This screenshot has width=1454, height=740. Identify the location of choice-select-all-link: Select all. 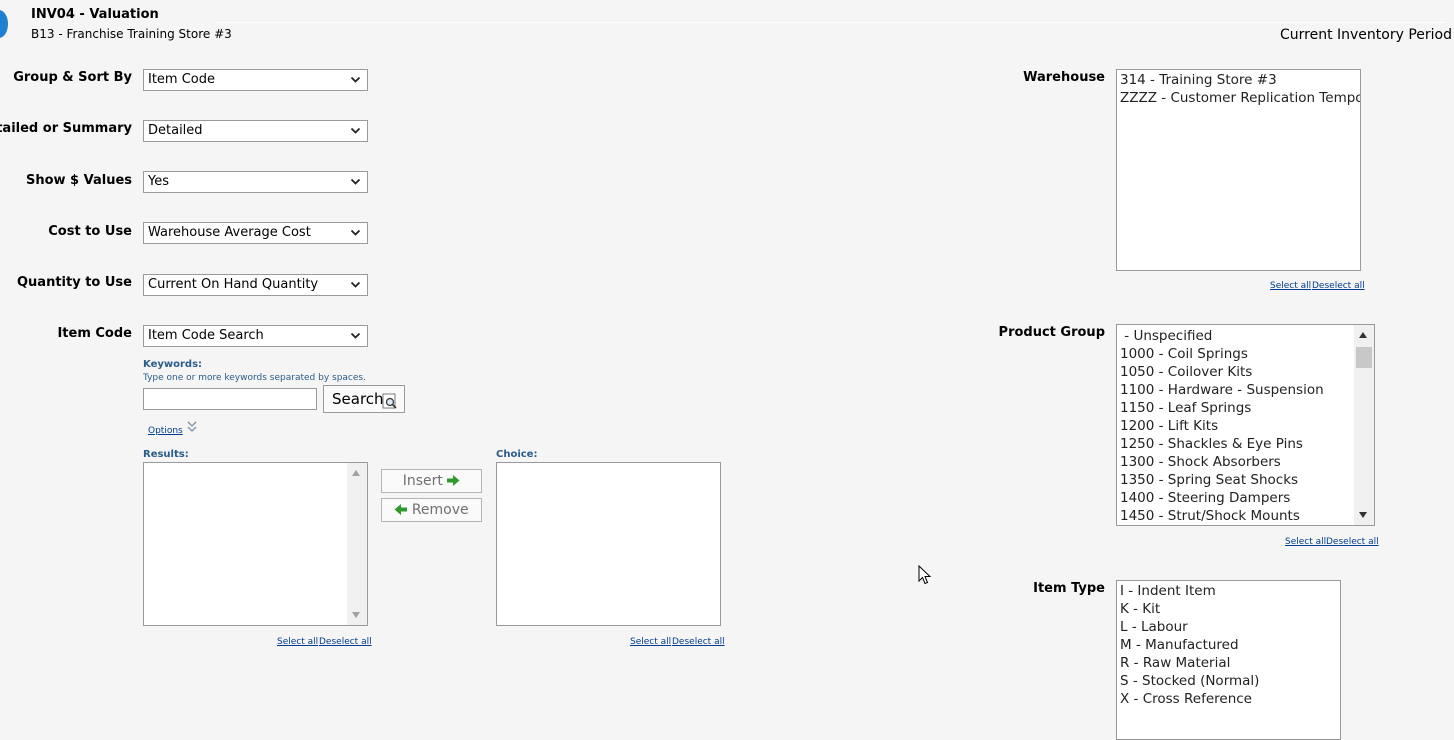
(650, 642).